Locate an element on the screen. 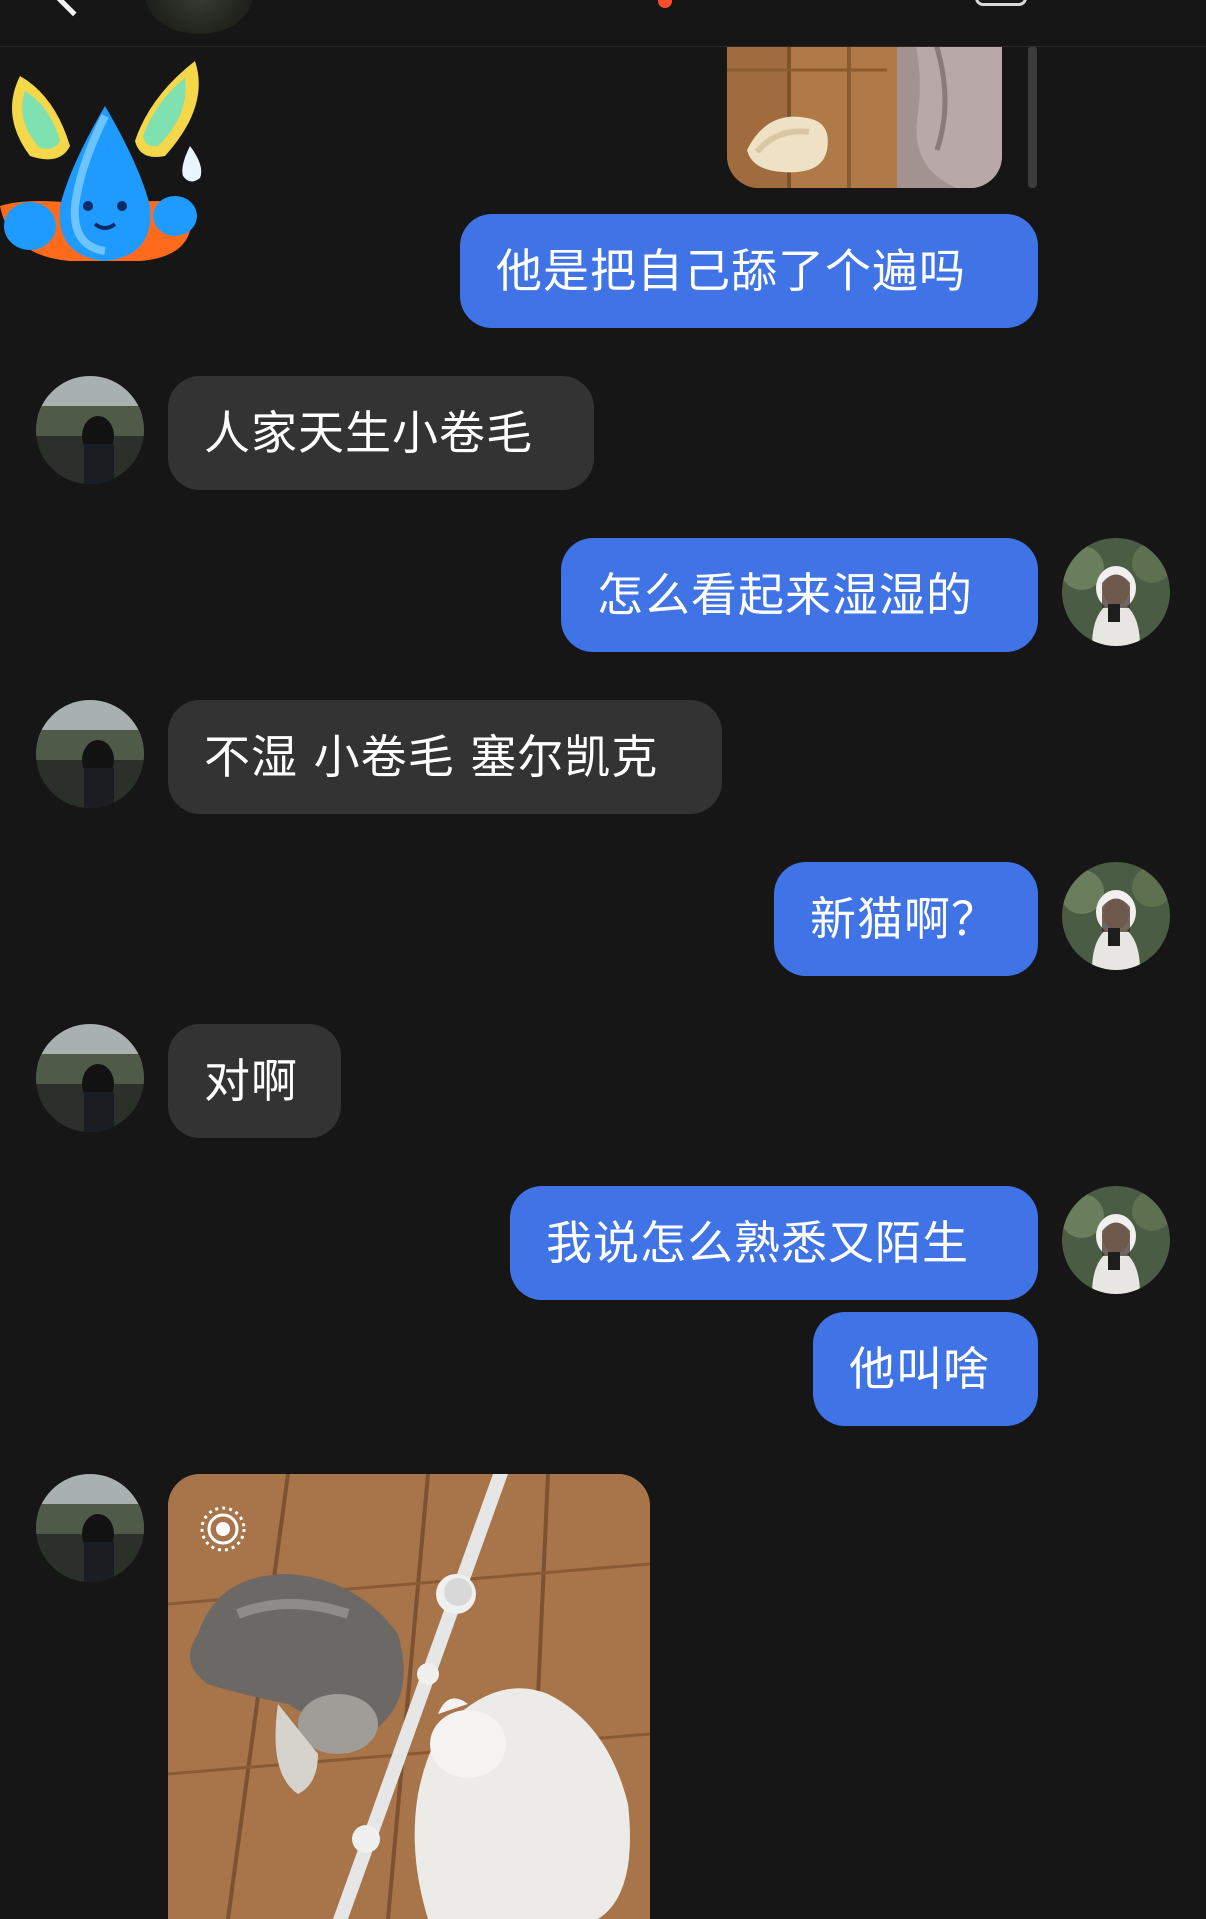 The width and height of the screenshot is (1206, 1919). live-photo-icon is located at coordinates (223, 1529).